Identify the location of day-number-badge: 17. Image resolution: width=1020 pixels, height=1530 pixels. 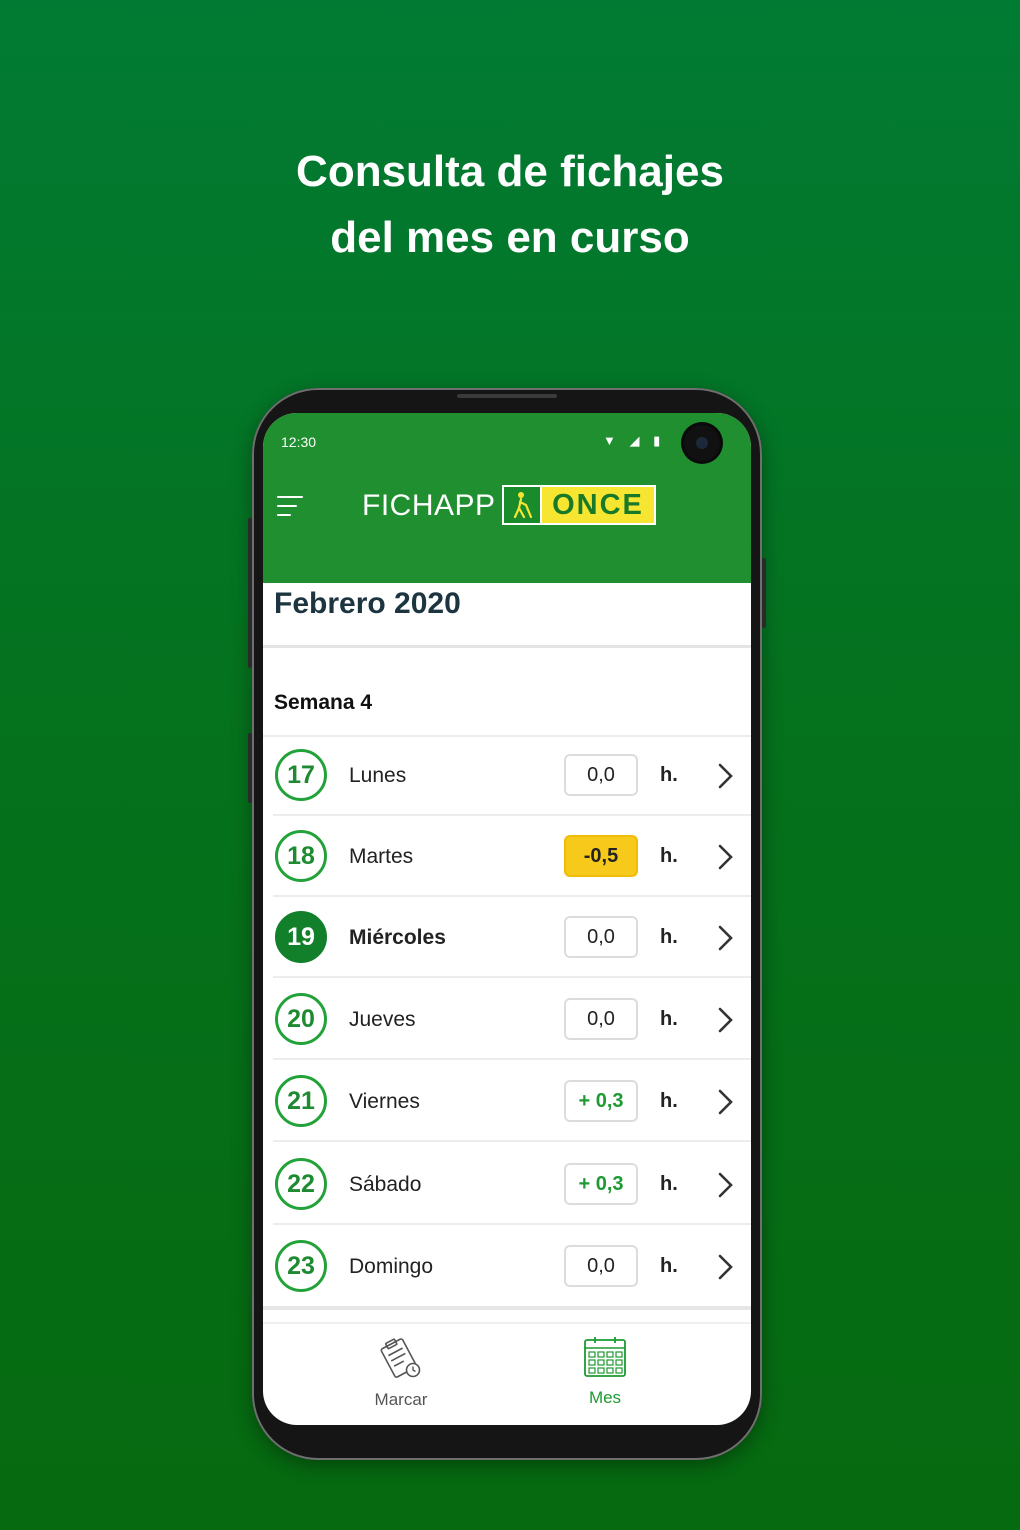
(301, 775).